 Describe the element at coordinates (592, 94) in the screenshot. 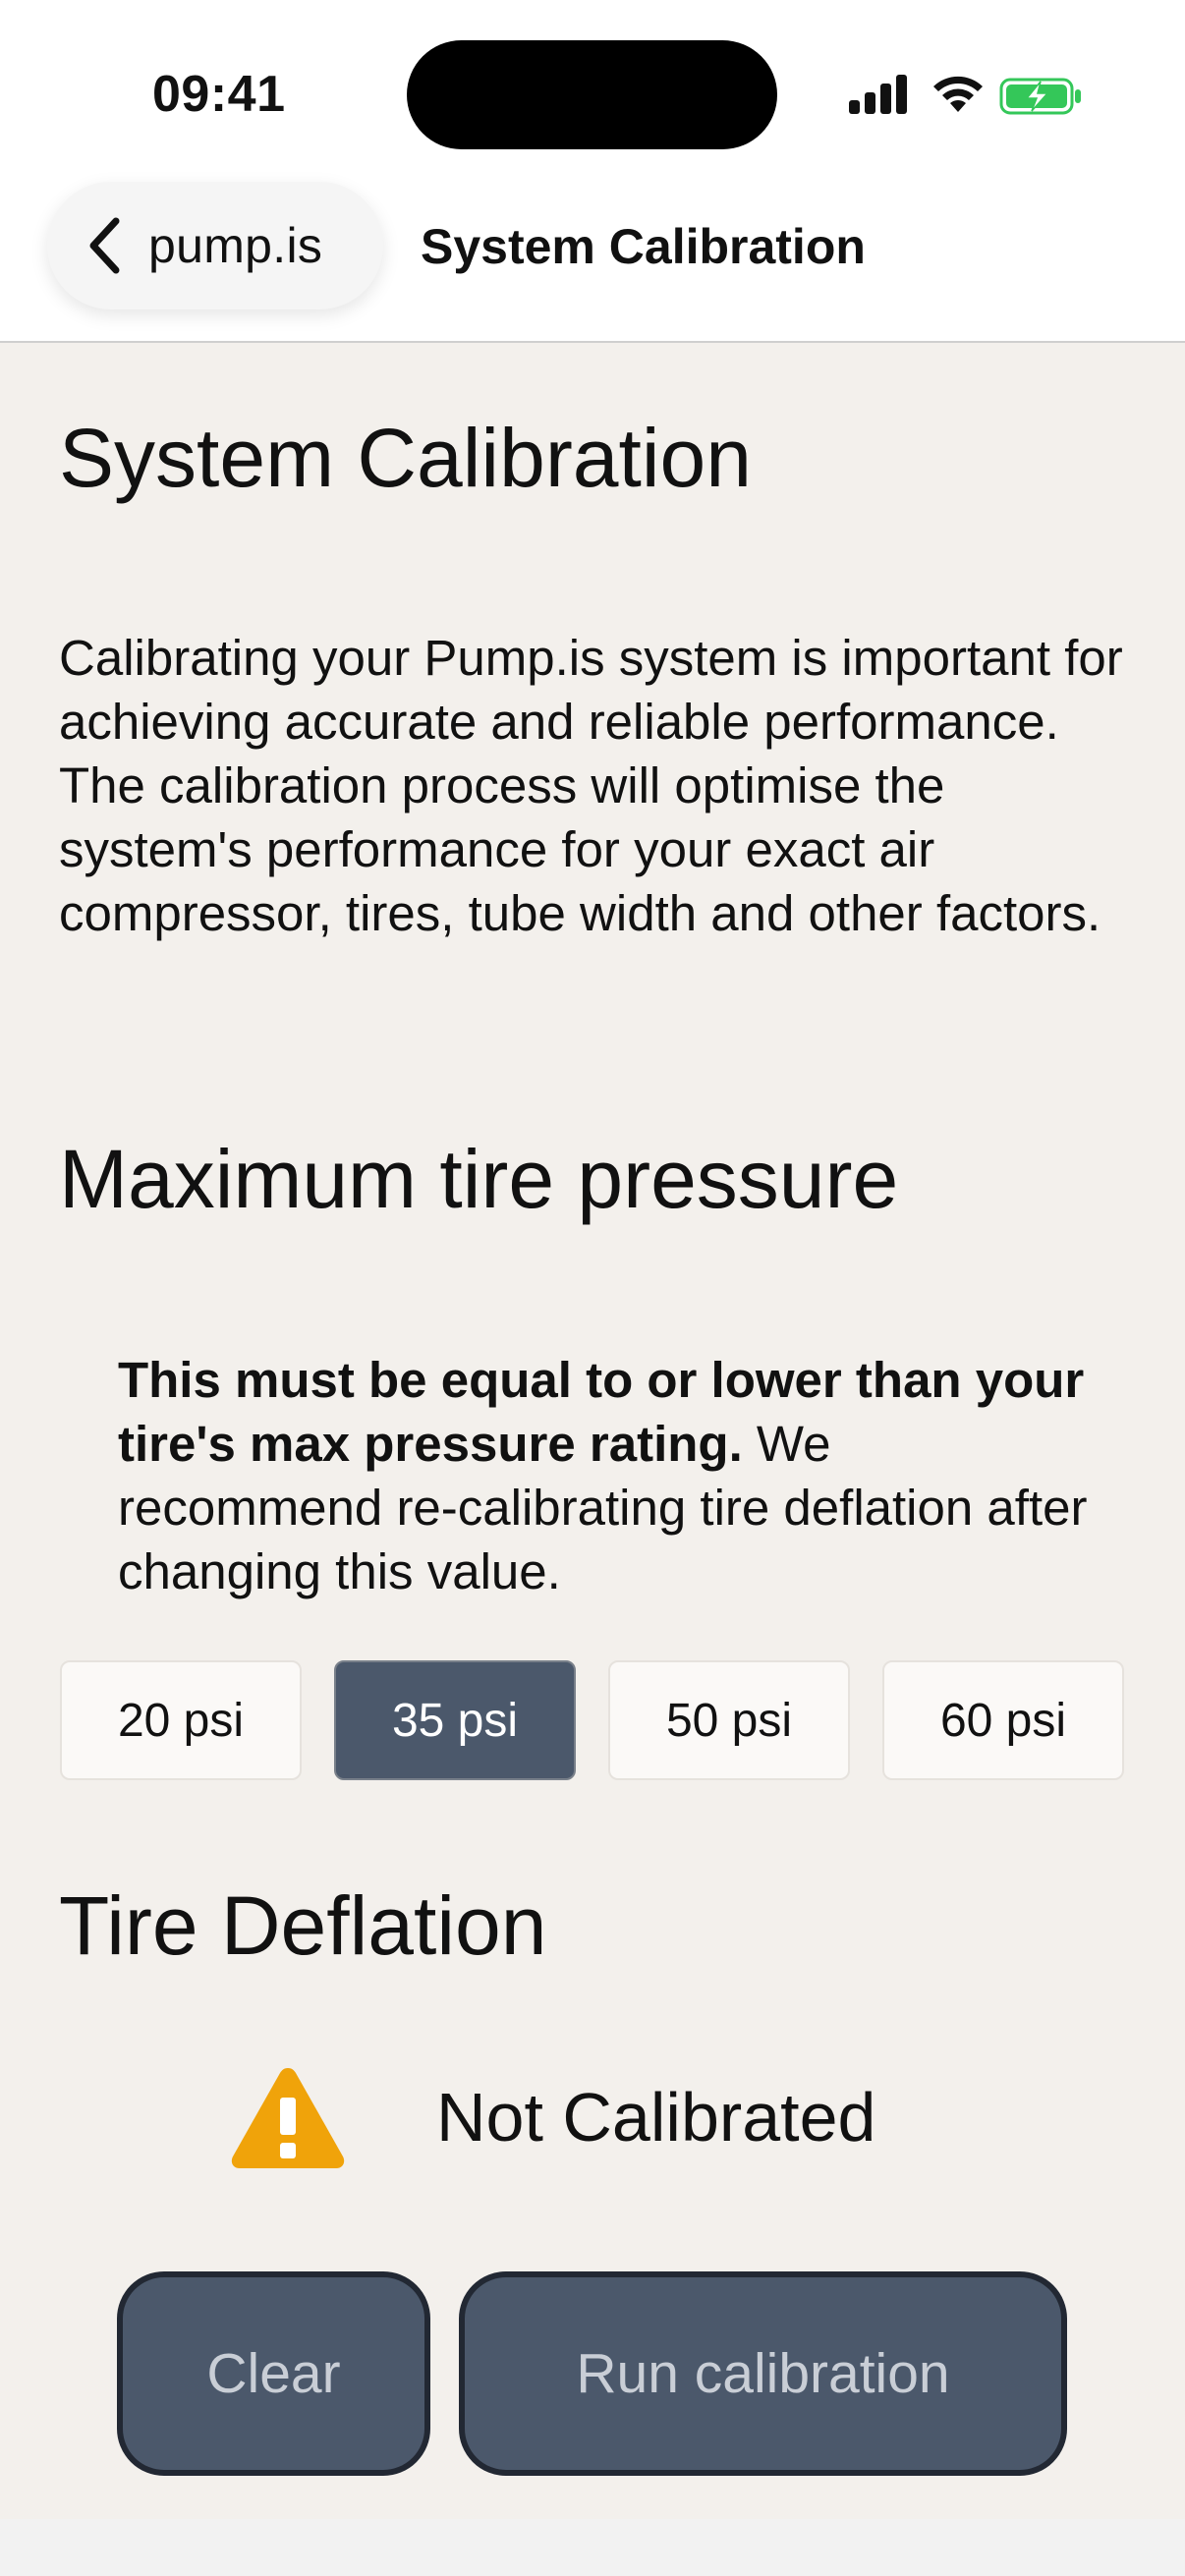

I see `dynamic-island` at that location.